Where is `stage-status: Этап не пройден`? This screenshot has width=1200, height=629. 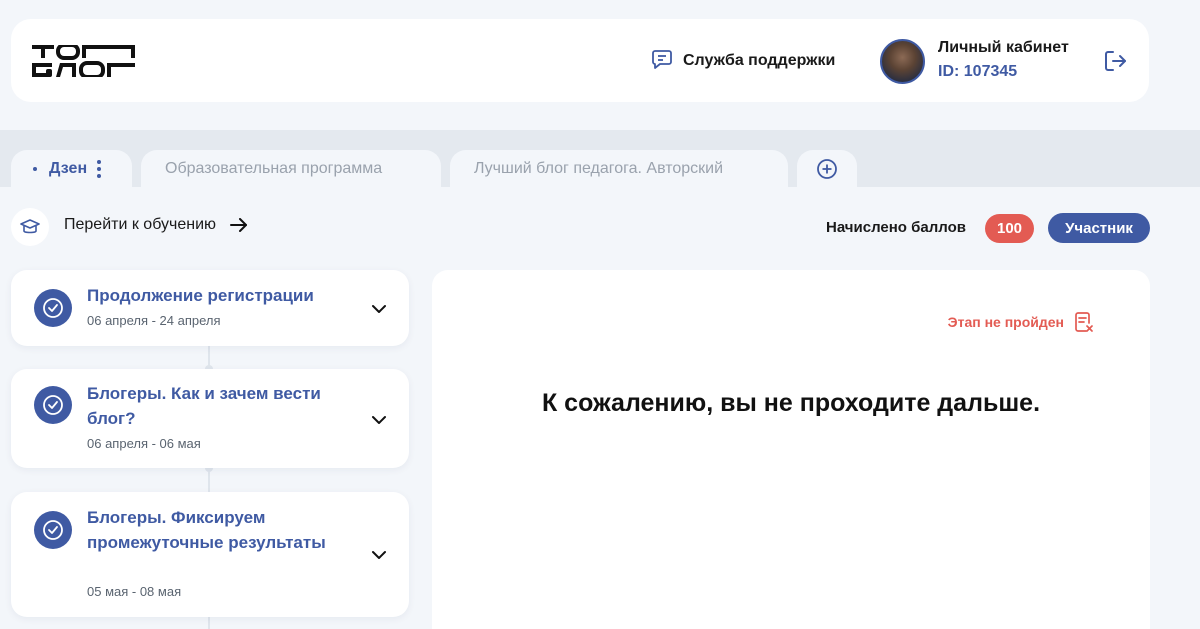
stage-status: Этап не пройден is located at coordinates (1021, 322).